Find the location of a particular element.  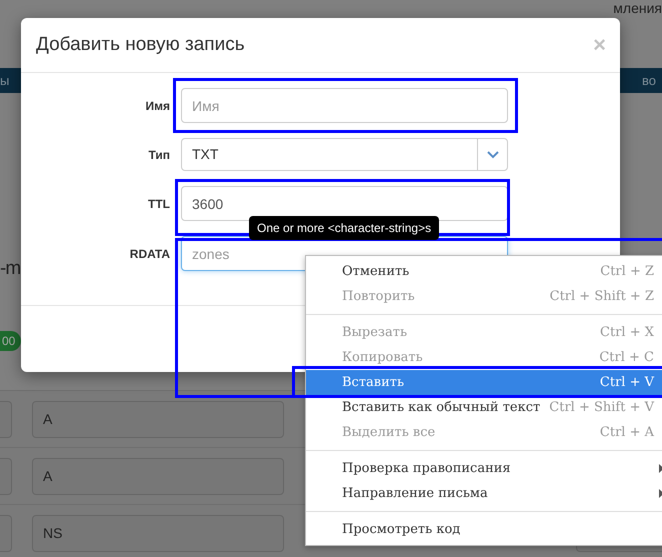

menu-item: Проверка правописания is located at coordinates (484, 468).